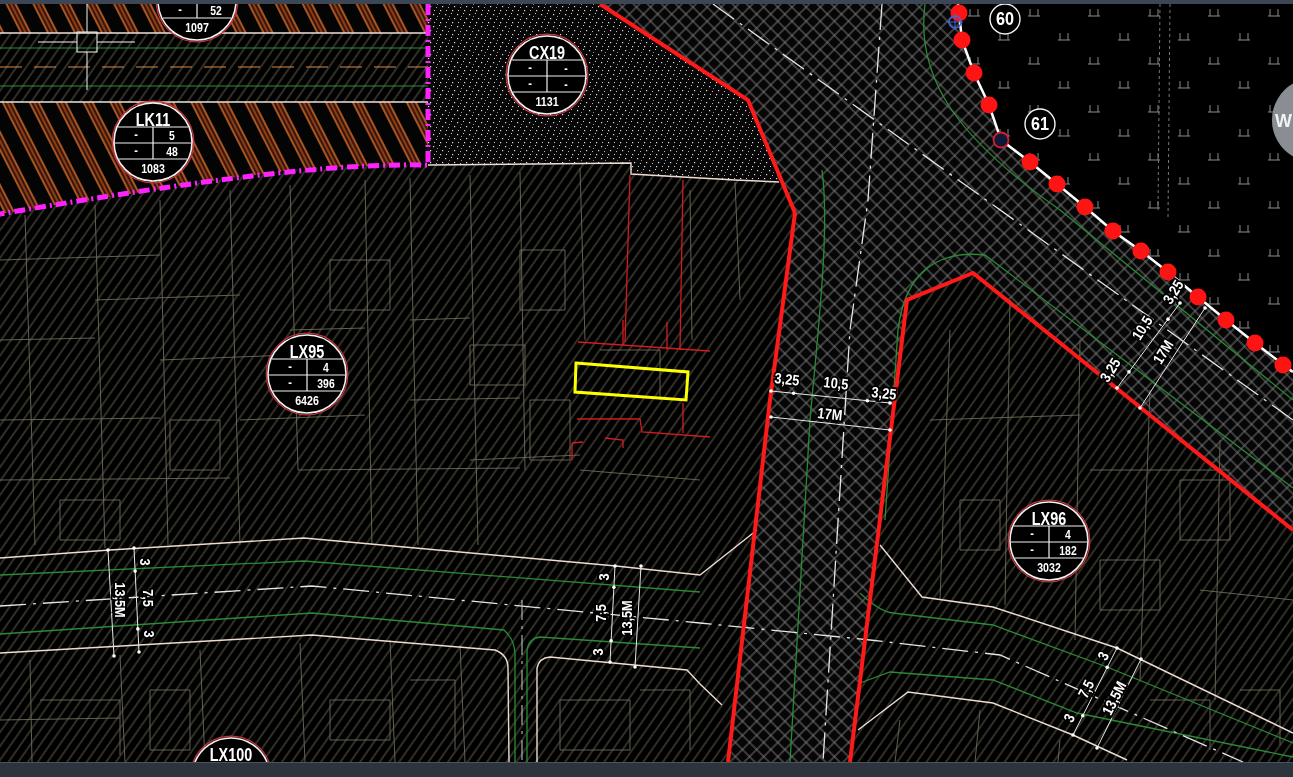  What do you see at coordinates (836, 383) in the screenshot?
I see `dimension-value: 10,5` at bounding box center [836, 383].